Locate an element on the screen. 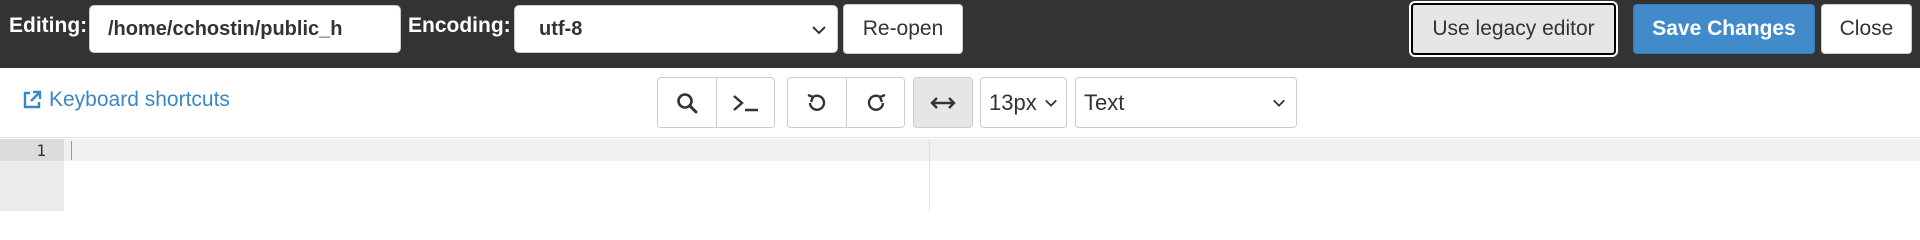  encoding-value: utf-8 is located at coordinates (561, 29).